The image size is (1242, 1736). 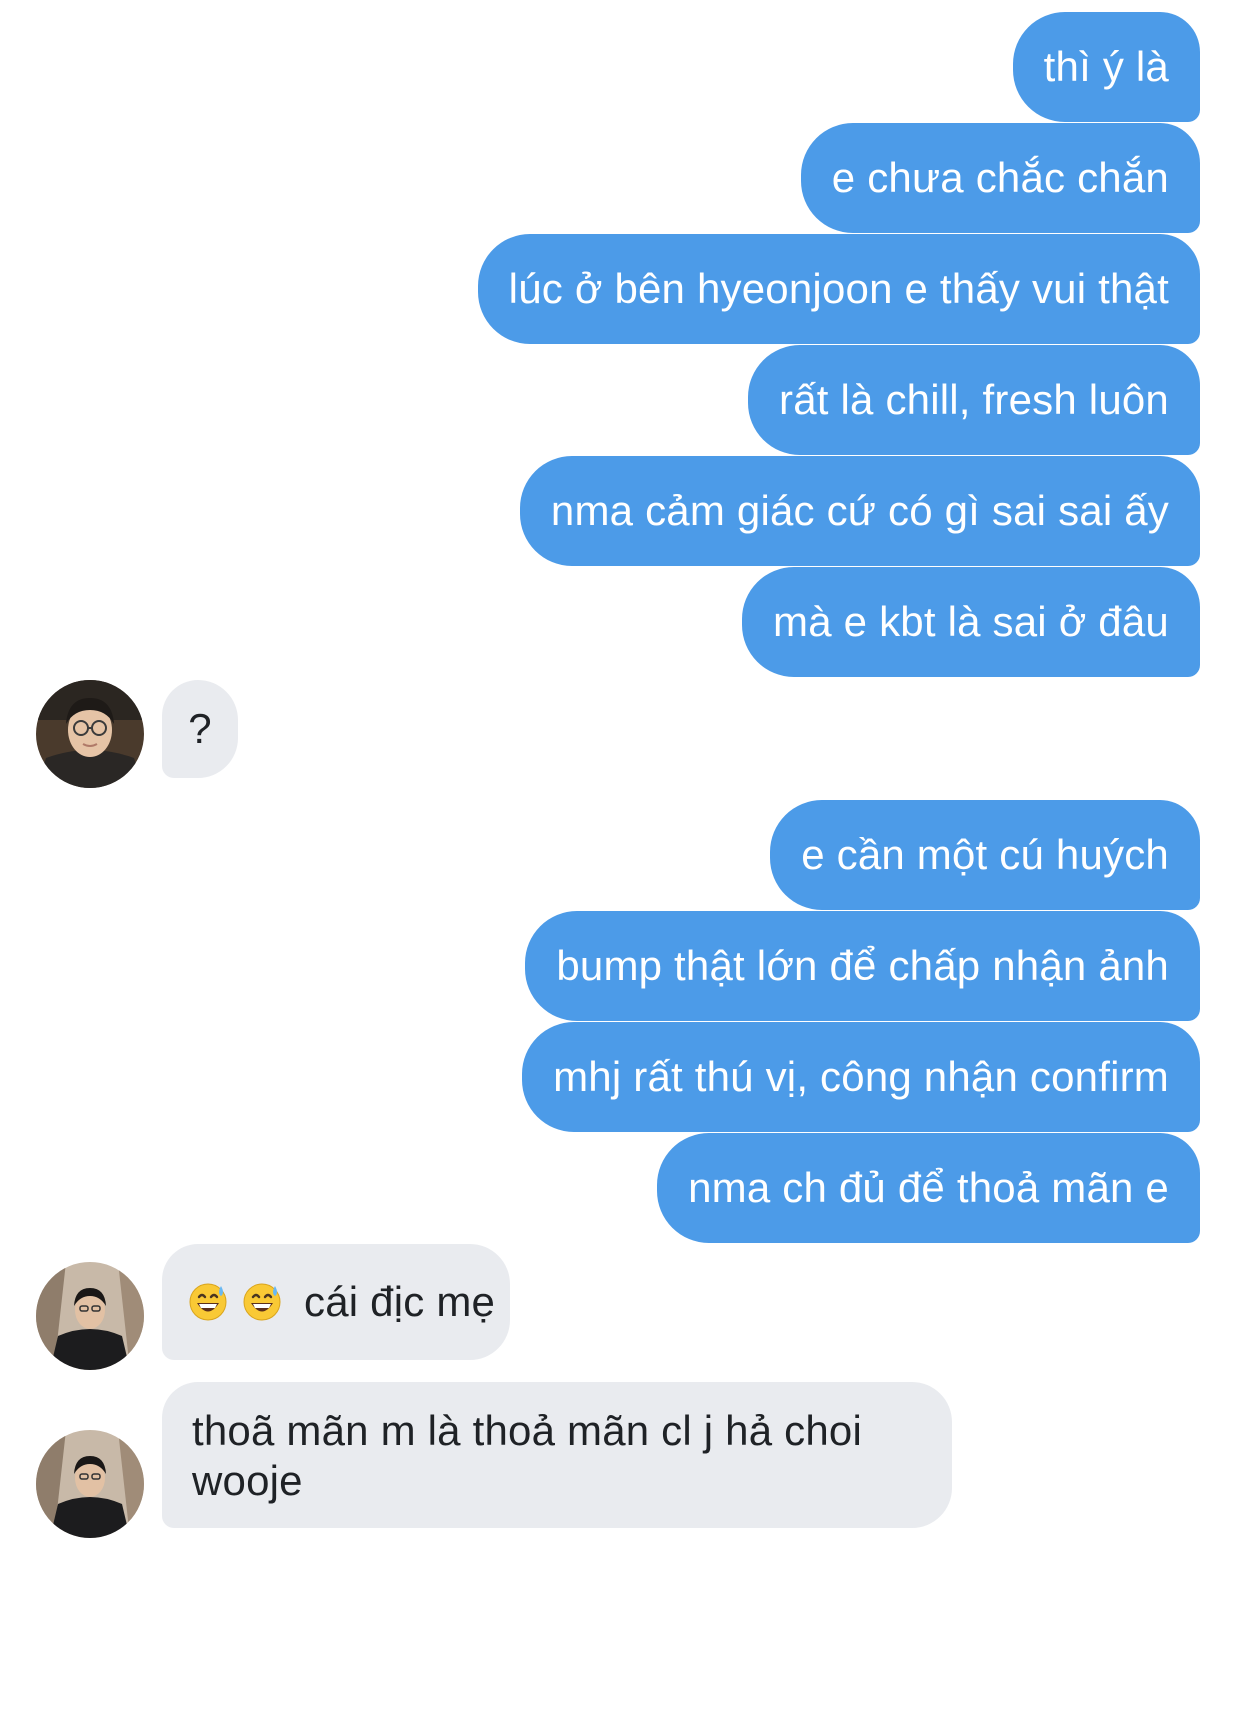 What do you see at coordinates (974, 400) in the screenshot?
I see `sent-message: rất là chill, fresh luôn` at bounding box center [974, 400].